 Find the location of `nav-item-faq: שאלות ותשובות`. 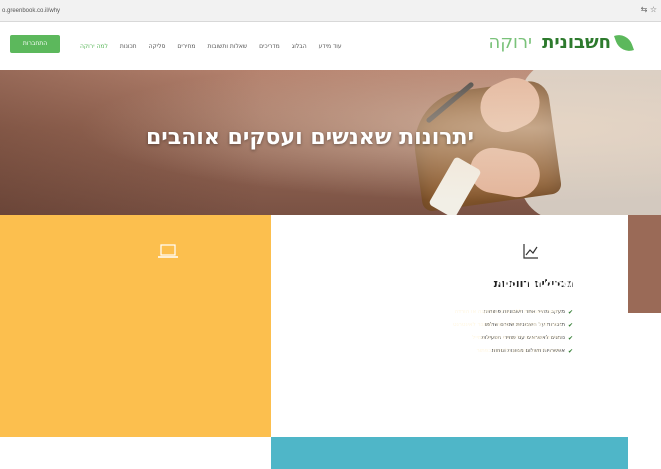

nav-item-faq: שאלות ותשובות is located at coordinates (227, 47).